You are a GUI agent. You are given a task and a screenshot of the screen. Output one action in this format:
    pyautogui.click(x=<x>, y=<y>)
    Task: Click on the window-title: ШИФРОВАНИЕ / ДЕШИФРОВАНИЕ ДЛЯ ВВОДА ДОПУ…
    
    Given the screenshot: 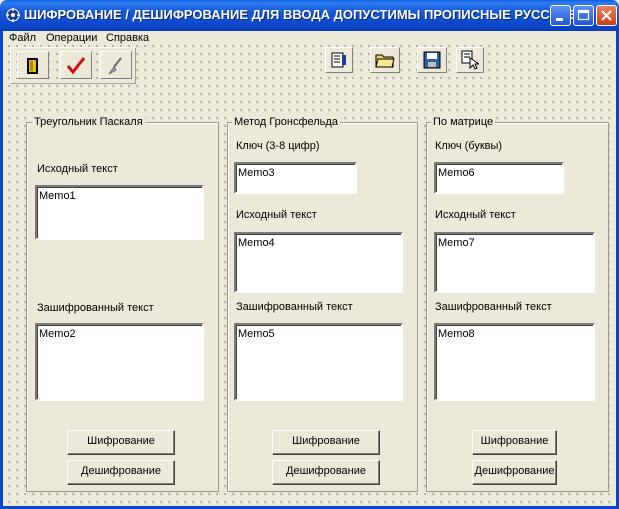 What is the action you would take?
    pyautogui.click(x=307, y=14)
    